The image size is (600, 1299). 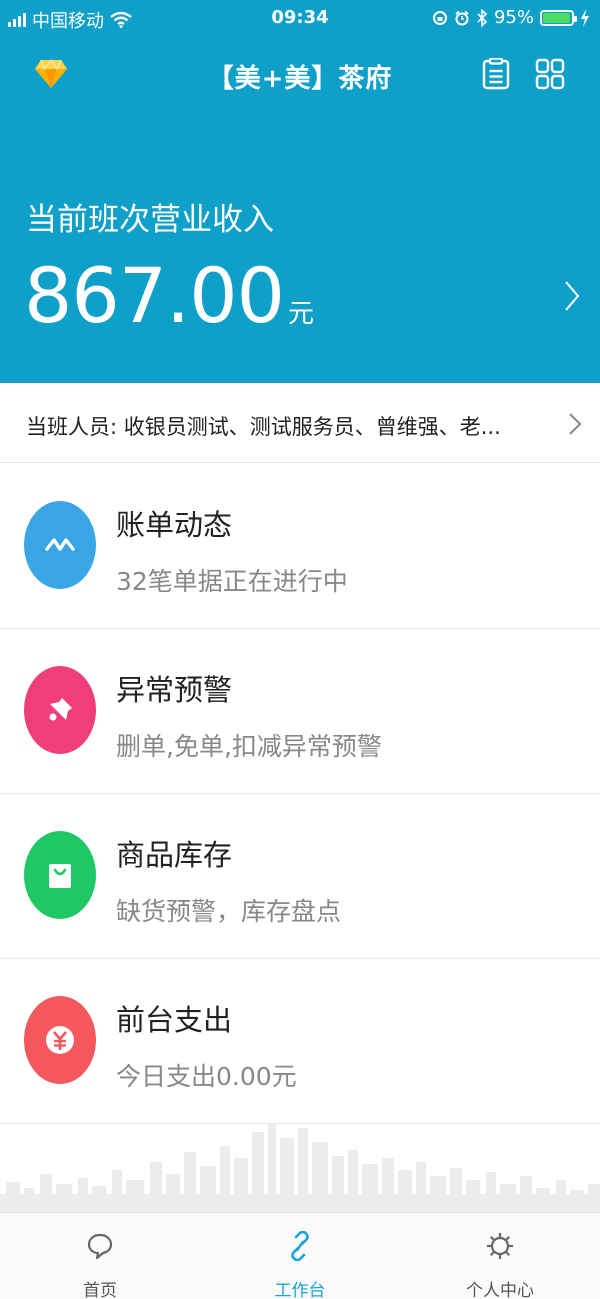 I want to click on shopping-bag-icon, so click(x=60, y=876).